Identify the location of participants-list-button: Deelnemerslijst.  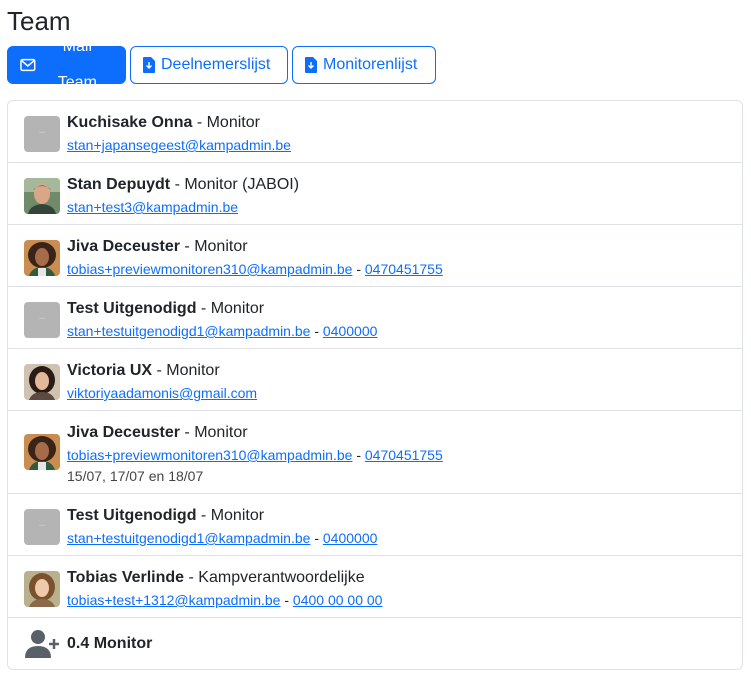
(209, 65).